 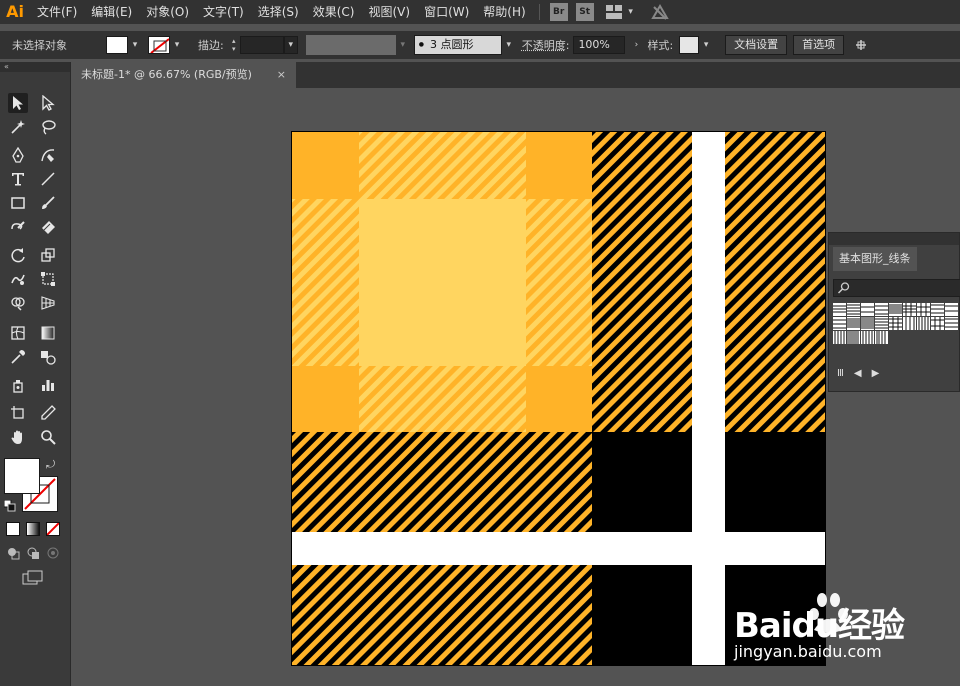 What do you see at coordinates (840, 373) in the screenshot?
I see `swatch-libraries-menu-icon: Ⅲ` at bounding box center [840, 373].